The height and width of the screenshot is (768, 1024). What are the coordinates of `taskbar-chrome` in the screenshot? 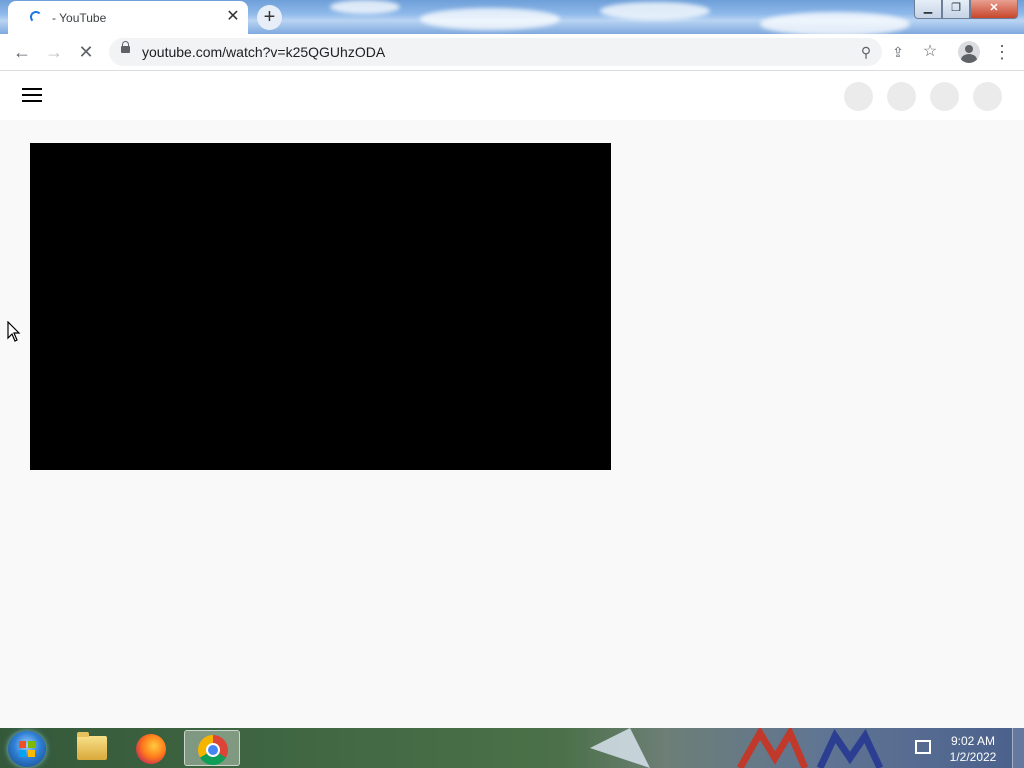 It's located at (212, 748).